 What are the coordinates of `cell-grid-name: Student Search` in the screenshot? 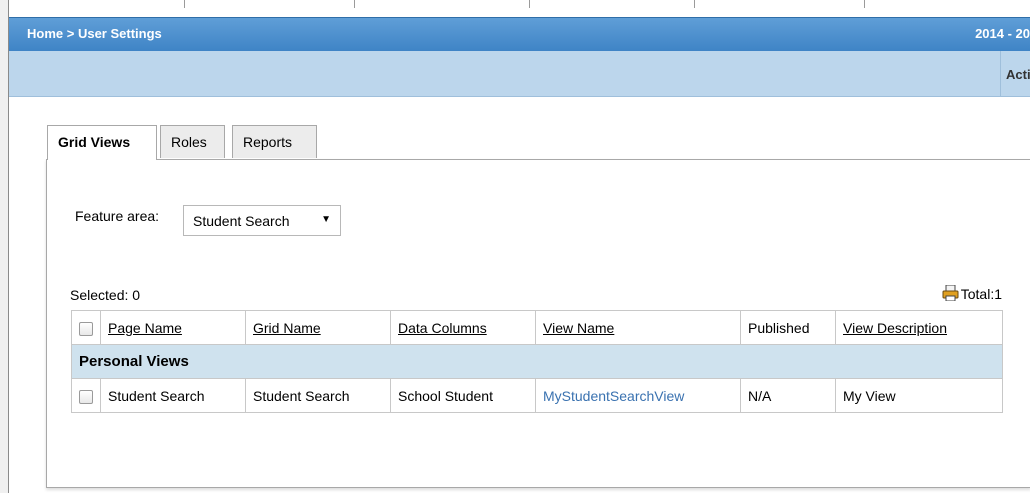 It's located at (318, 395).